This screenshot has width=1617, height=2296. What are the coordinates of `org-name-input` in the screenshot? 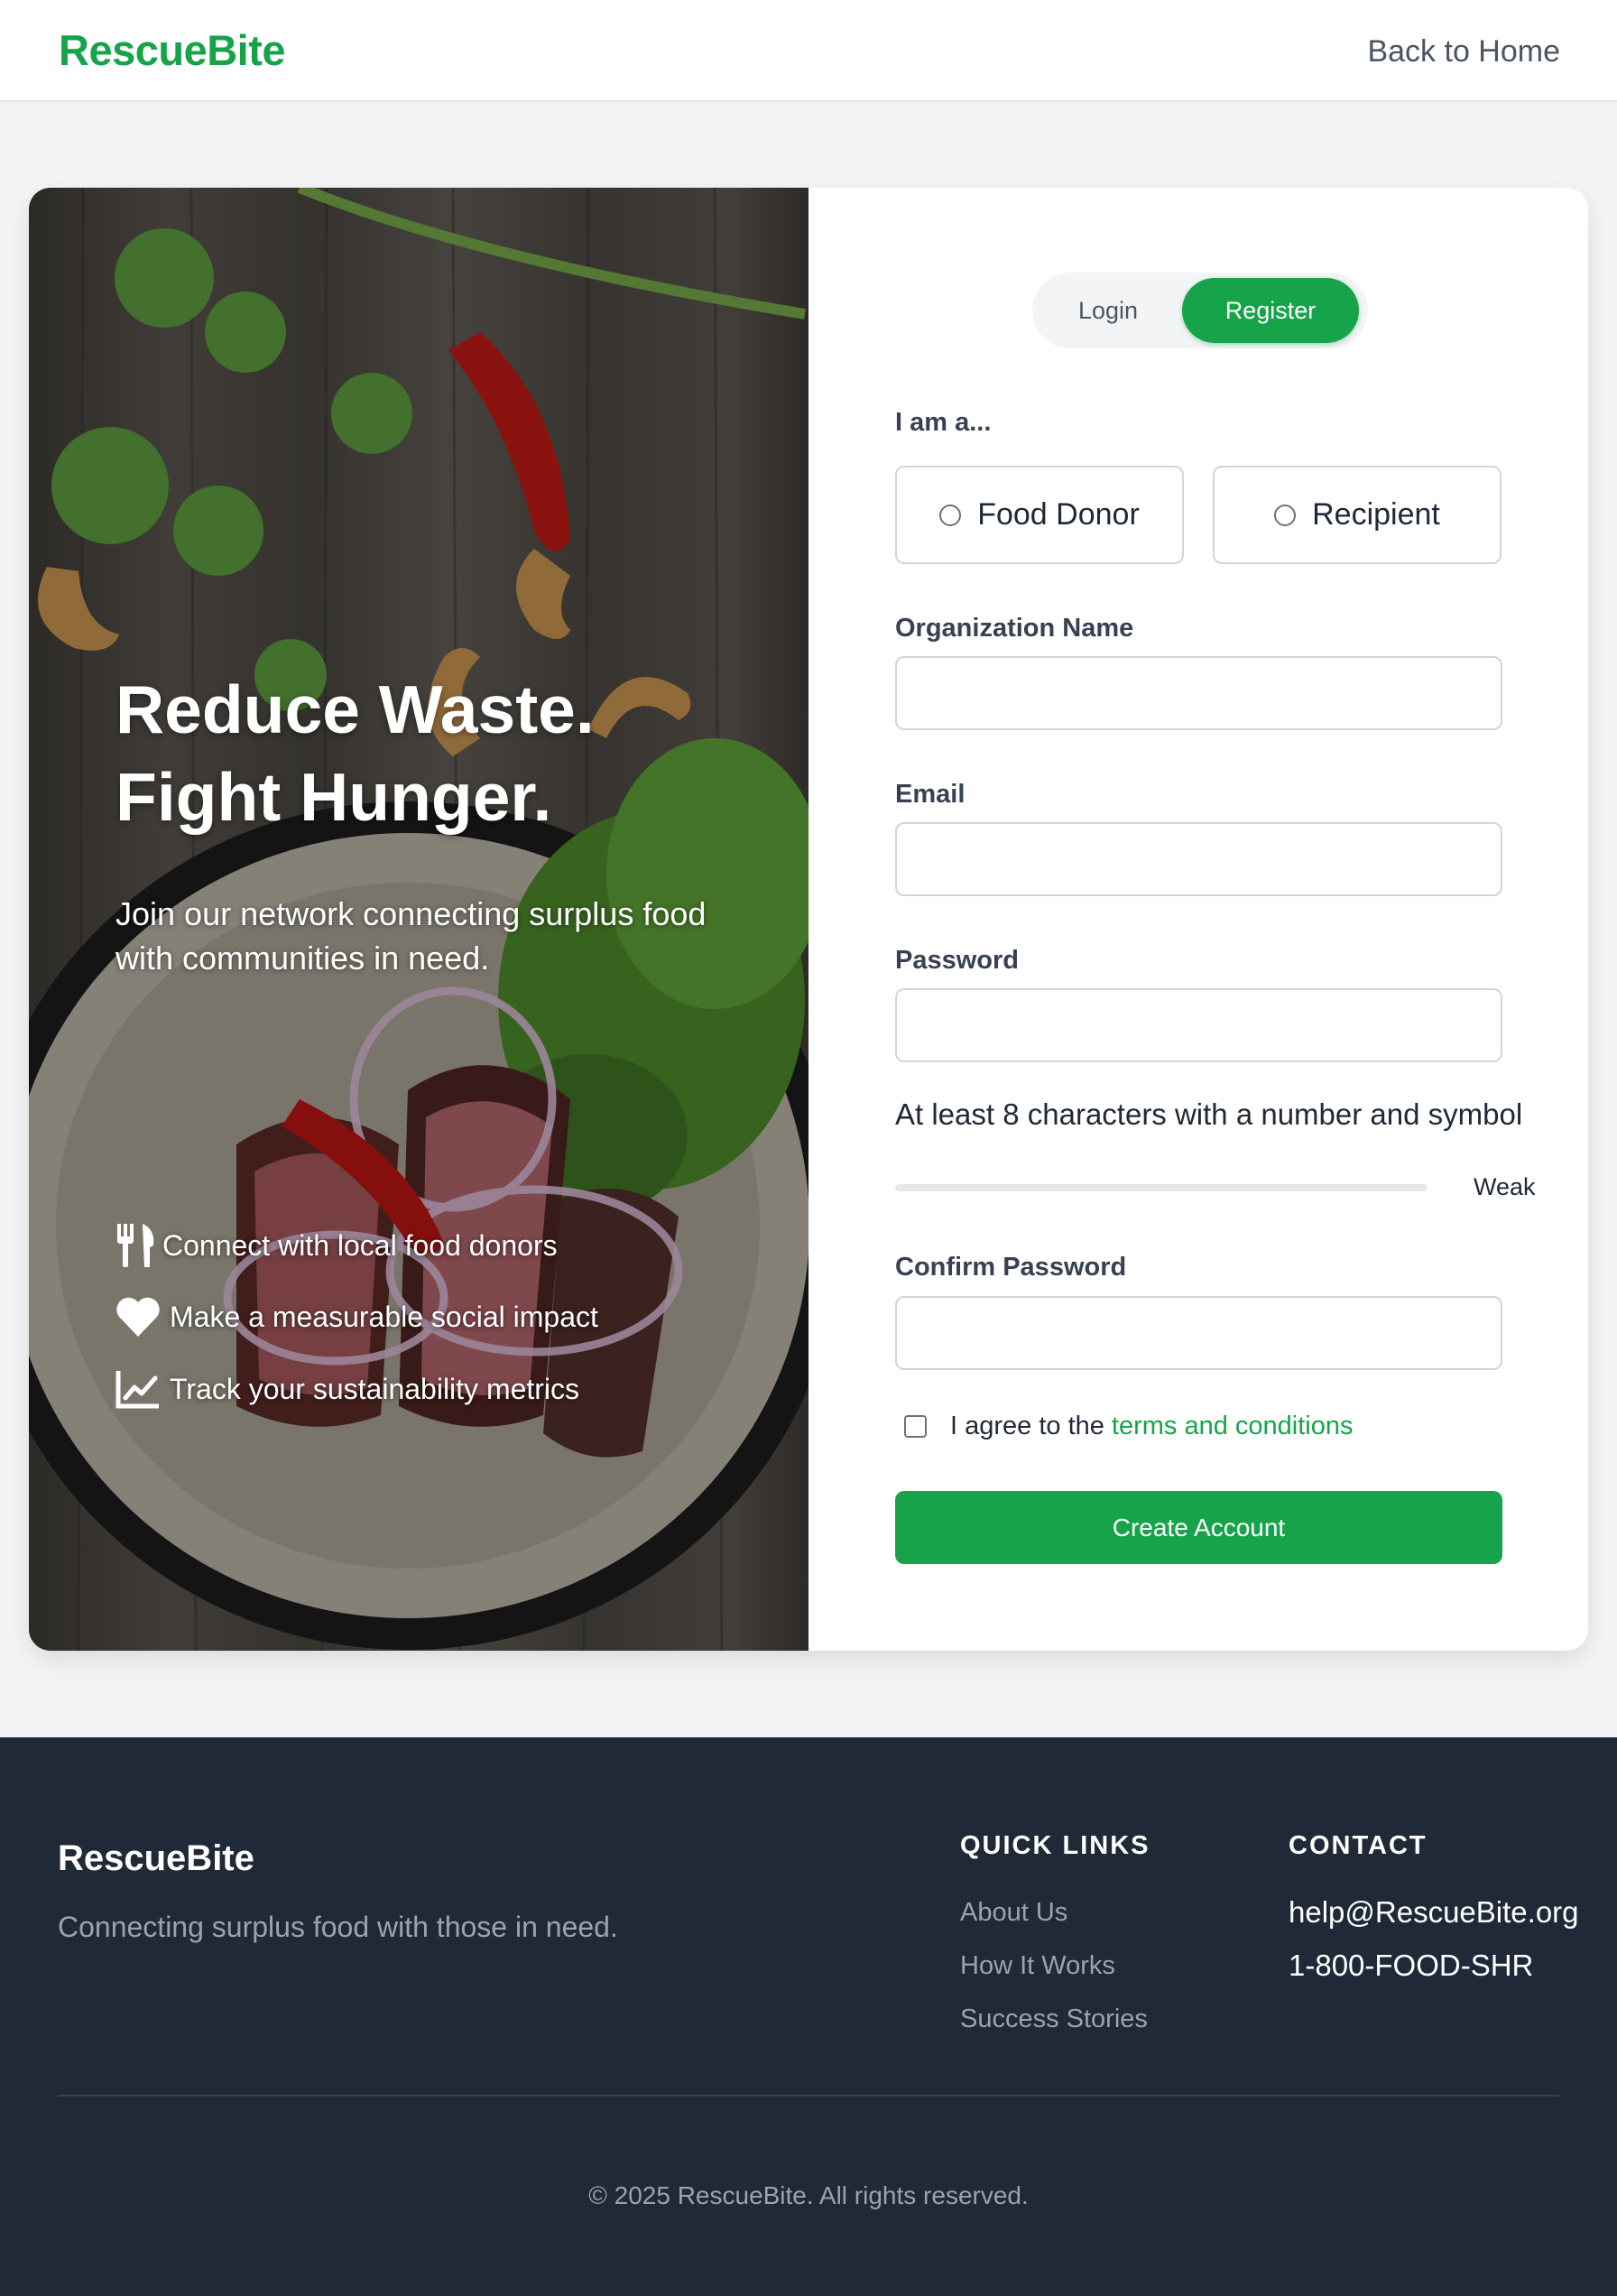 It's located at (1198, 693).